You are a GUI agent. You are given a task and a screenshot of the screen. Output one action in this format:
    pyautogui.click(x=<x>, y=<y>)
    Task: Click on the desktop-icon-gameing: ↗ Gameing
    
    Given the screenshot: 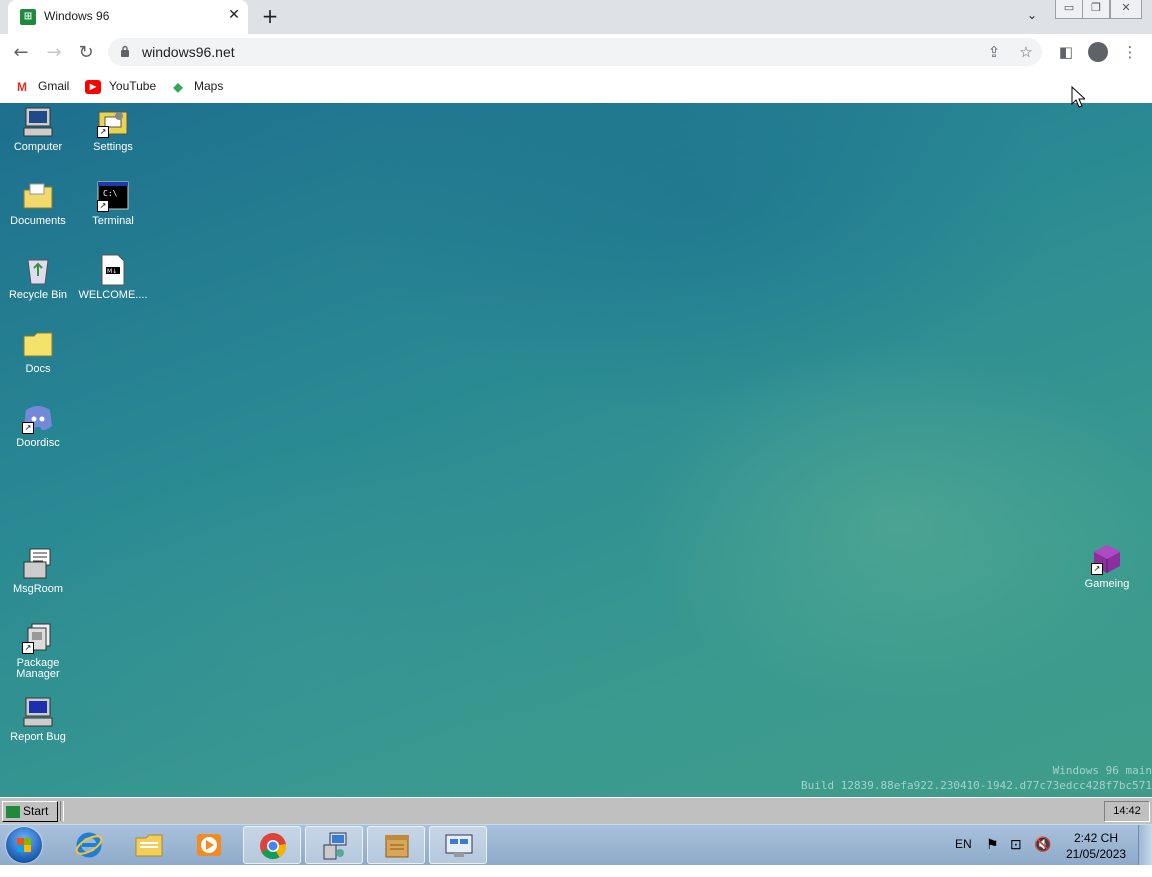 What is the action you would take?
    pyautogui.click(x=1107, y=566)
    